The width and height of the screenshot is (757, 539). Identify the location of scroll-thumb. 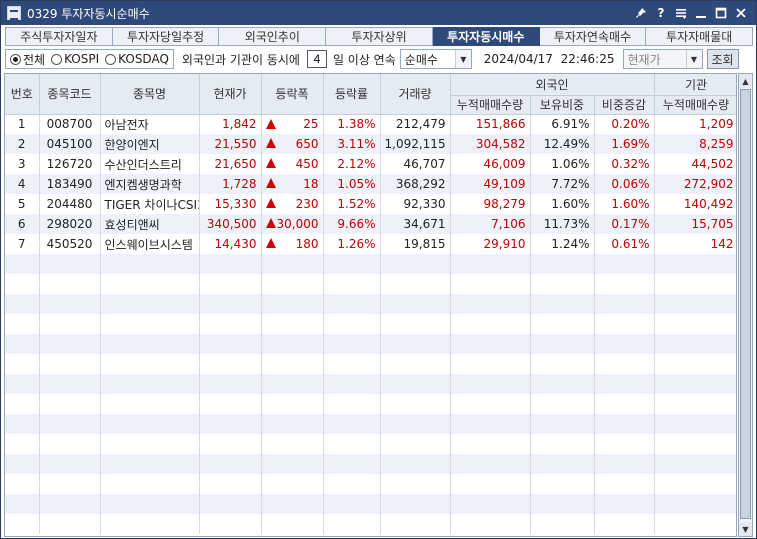
(745, 304).